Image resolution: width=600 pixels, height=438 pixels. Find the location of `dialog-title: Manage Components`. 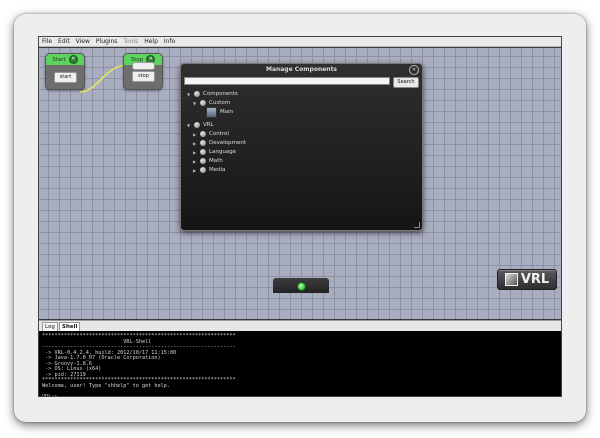

dialog-title: Manage Components is located at coordinates (301, 69).